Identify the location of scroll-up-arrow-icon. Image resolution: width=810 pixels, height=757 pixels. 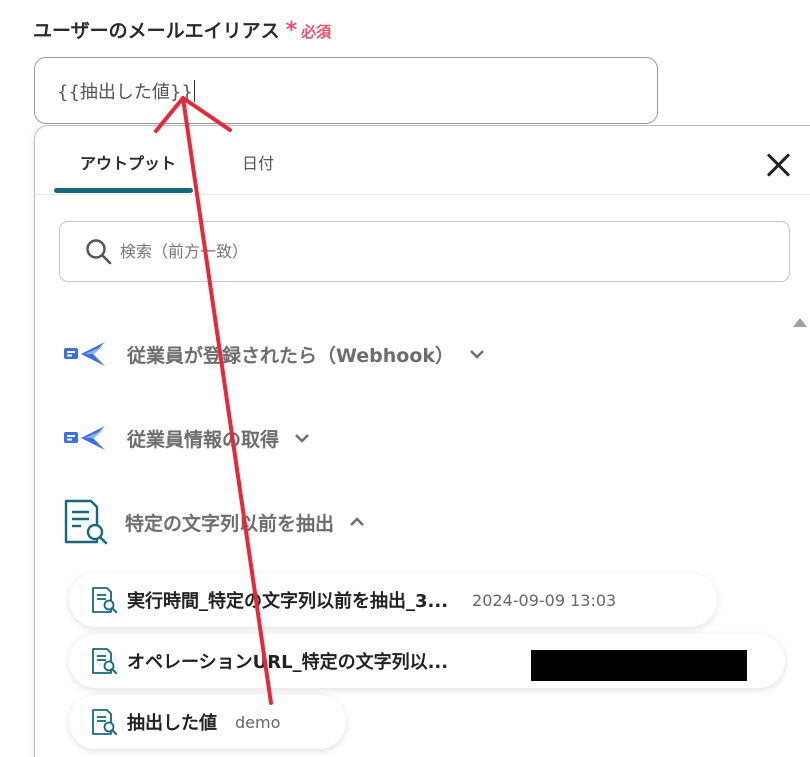
(800, 322).